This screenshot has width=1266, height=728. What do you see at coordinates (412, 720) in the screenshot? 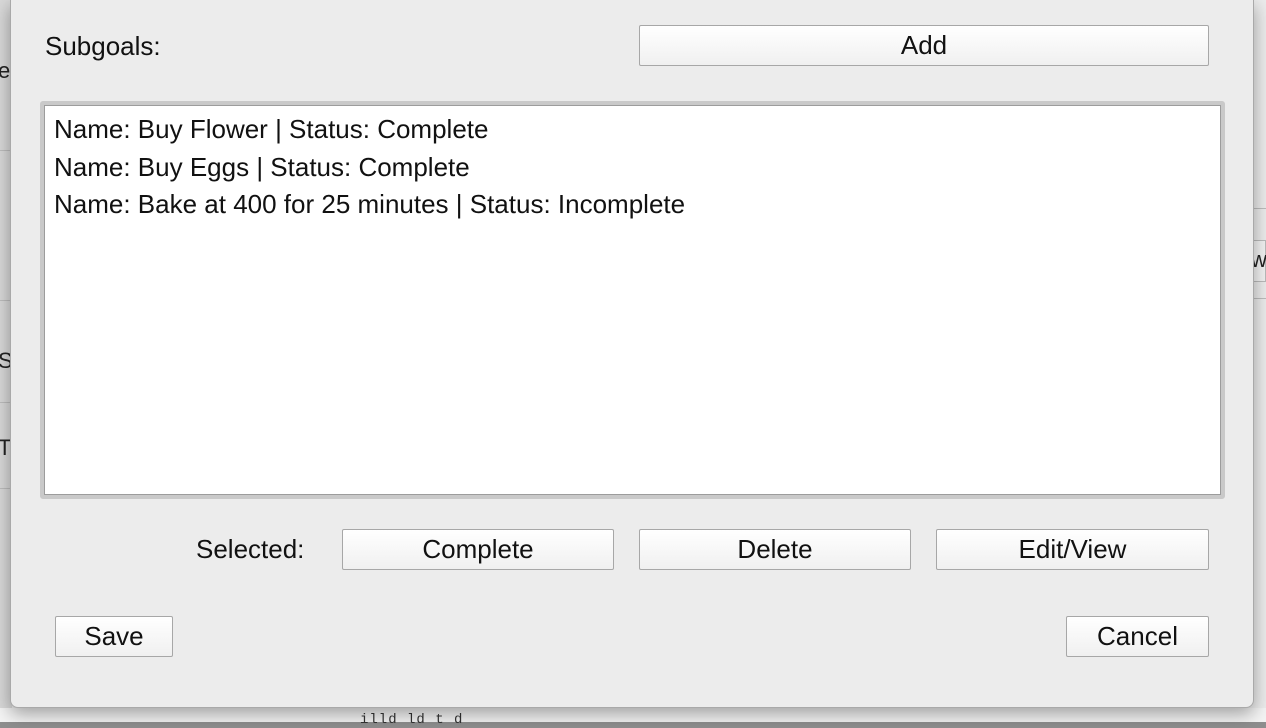
I see `background-bottom-text: illd ld t d` at bounding box center [412, 720].